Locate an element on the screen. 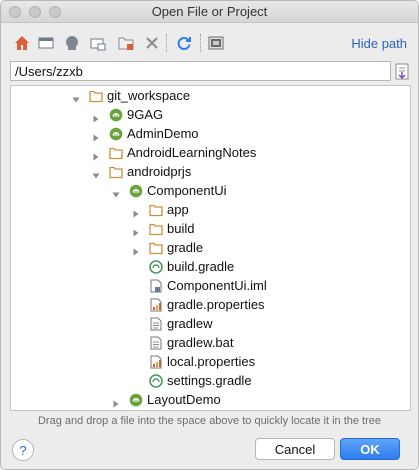  desktop-icon is located at coordinates (46, 43).